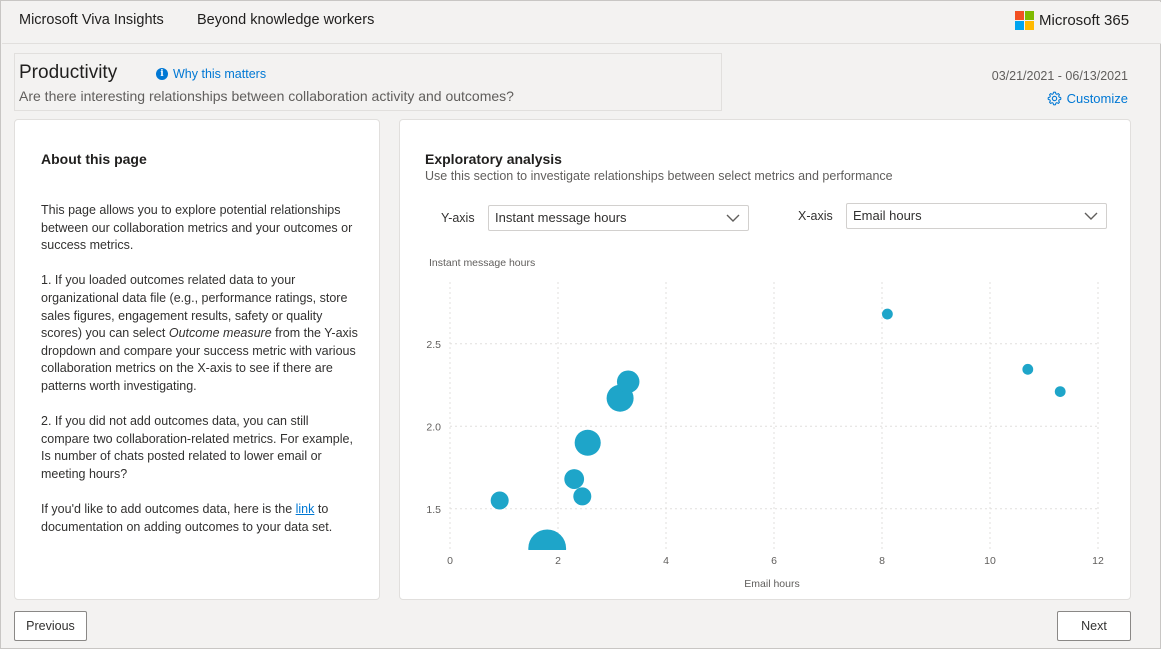  I want to click on x-tick-label: 0, so click(450, 561).